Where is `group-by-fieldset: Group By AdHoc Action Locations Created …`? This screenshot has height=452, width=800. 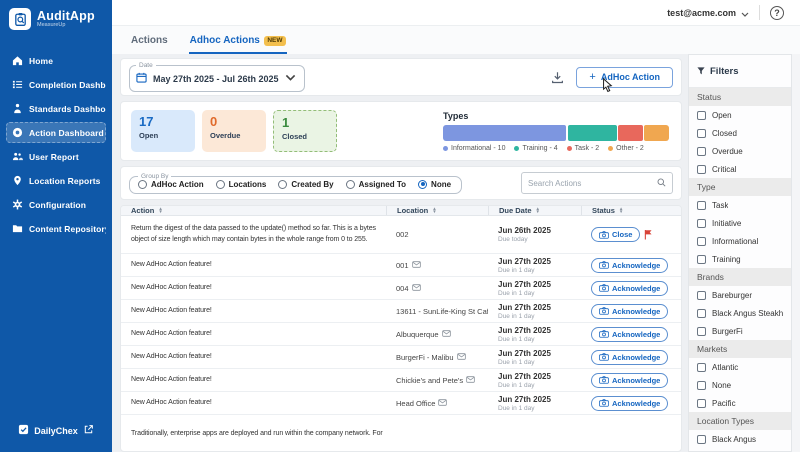
group-by-fieldset: Group By AdHoc Action Locations Created … is located at coordinates (296, 183).